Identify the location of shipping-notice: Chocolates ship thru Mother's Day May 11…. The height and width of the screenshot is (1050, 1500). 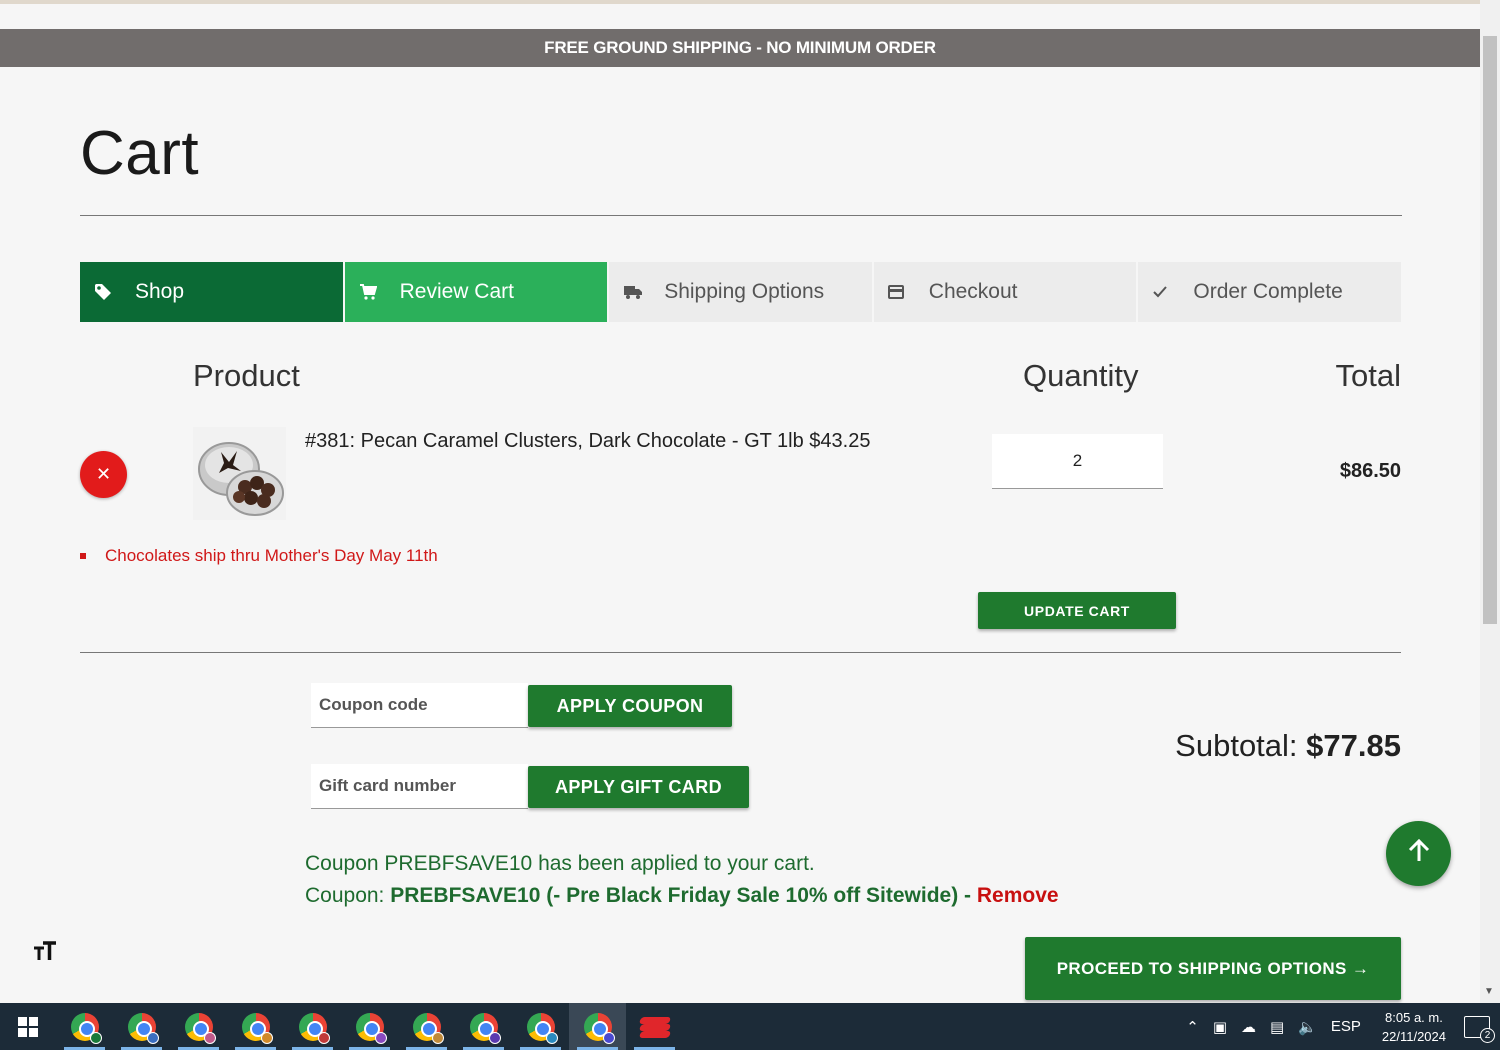
(259, 556).